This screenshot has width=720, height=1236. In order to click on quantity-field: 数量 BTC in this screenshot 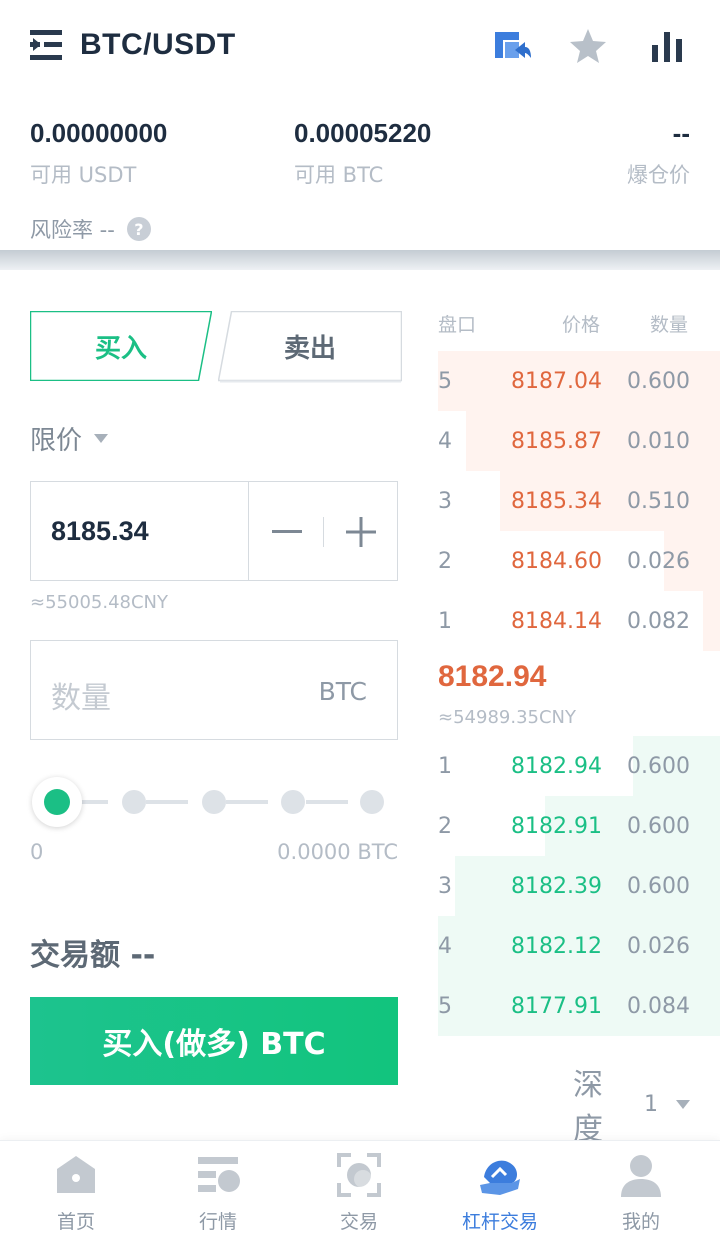, I will do `click(214, 690)`.